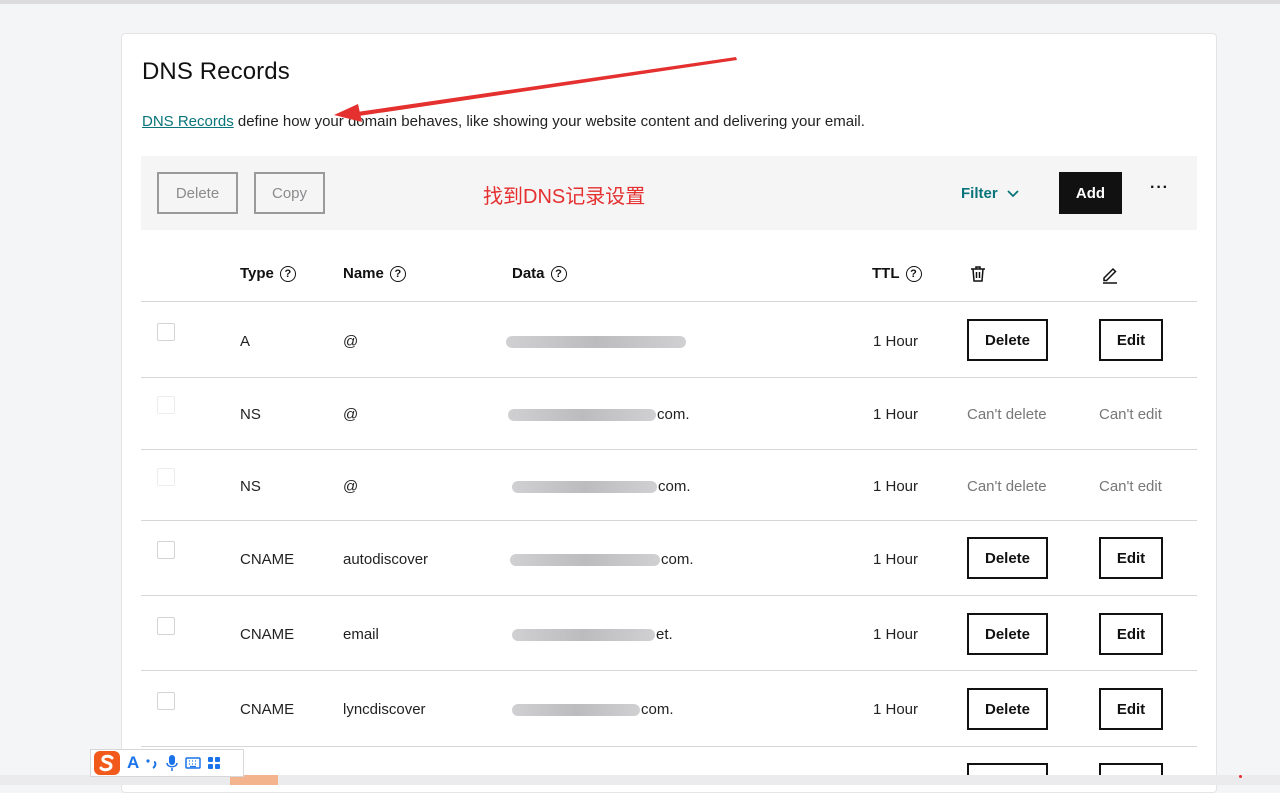 The width and height of the screenshot is (1280, 793). What do you see at coordinates (133, 763) in the screenshot?
I see `ime-mode-indicator: A` at bounding box center [133, 763].